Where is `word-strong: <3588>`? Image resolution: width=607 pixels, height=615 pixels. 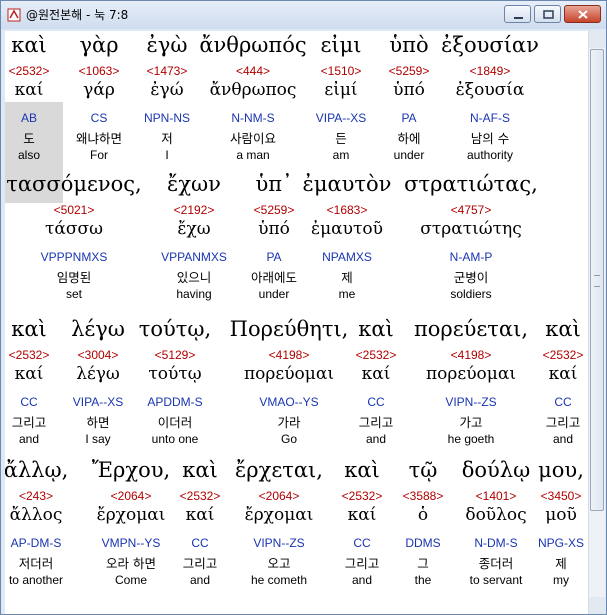 word-strong: <3588> is located at coordinates (423, 496).